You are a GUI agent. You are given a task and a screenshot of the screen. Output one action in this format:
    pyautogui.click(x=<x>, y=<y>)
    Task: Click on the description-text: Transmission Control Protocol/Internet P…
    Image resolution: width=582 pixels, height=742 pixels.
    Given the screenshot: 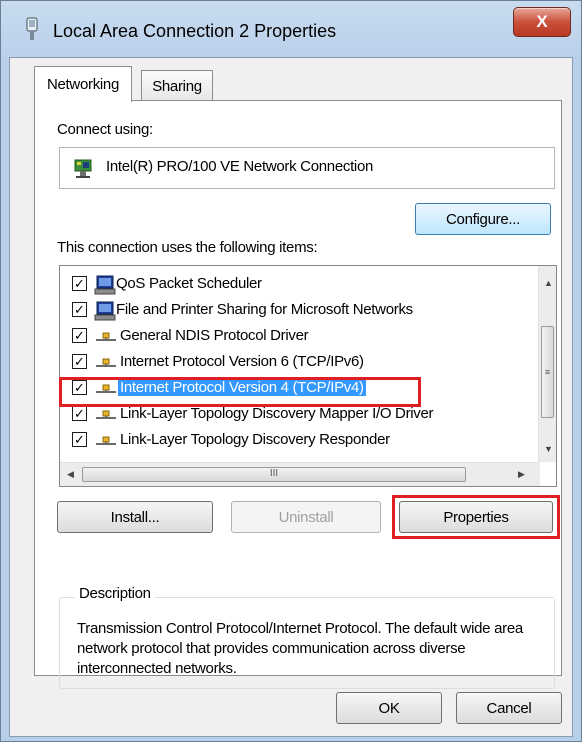 What is the action you would take?
    pyautogui.click(x=300, y=648)
    